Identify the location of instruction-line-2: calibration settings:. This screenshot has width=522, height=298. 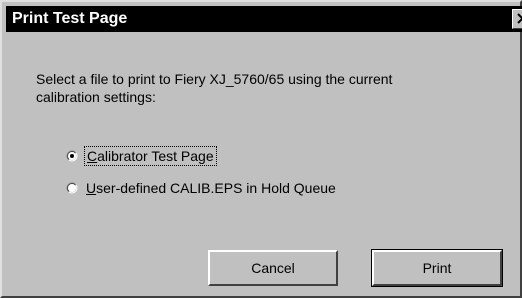
(96, 97).